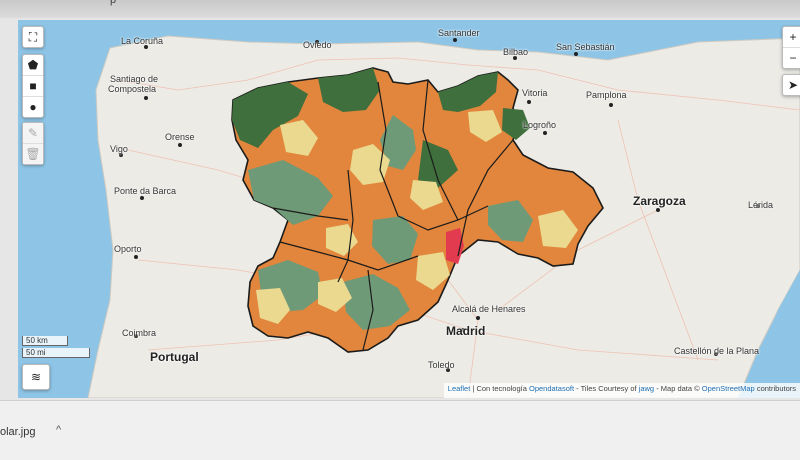 The height and width of the screenshot is (460, 800). I want to click on fullscreen-control: ⛶, so click(33, 37).